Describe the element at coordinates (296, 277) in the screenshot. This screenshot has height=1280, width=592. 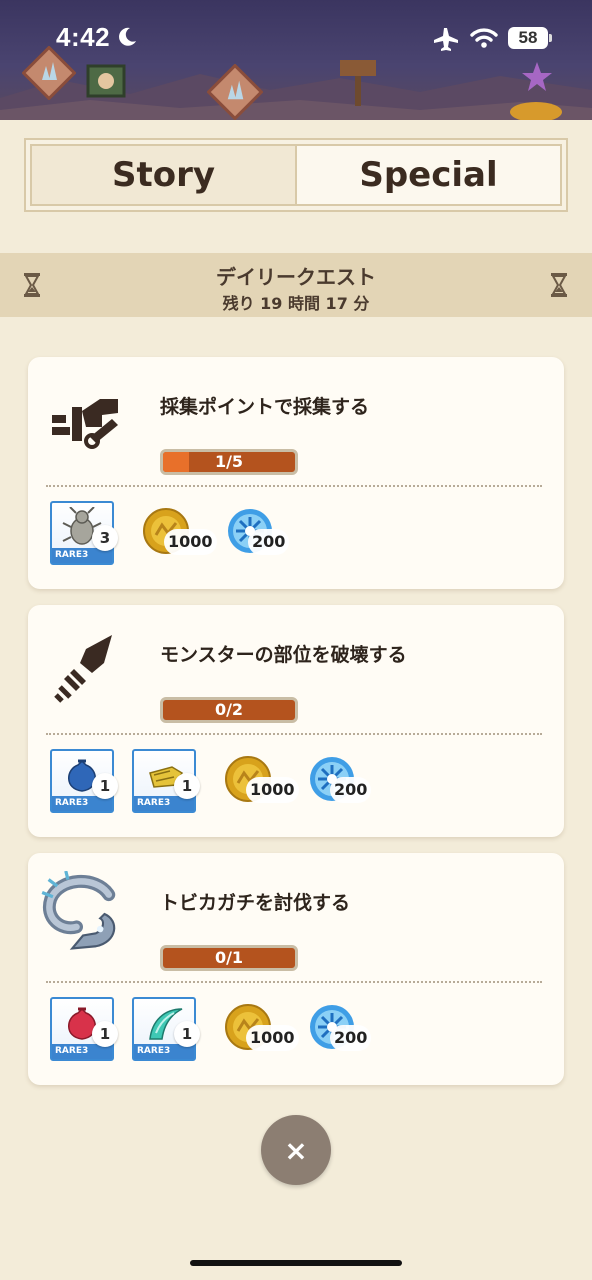
I see `daily-quest-title: デイリークエスト` at that location.